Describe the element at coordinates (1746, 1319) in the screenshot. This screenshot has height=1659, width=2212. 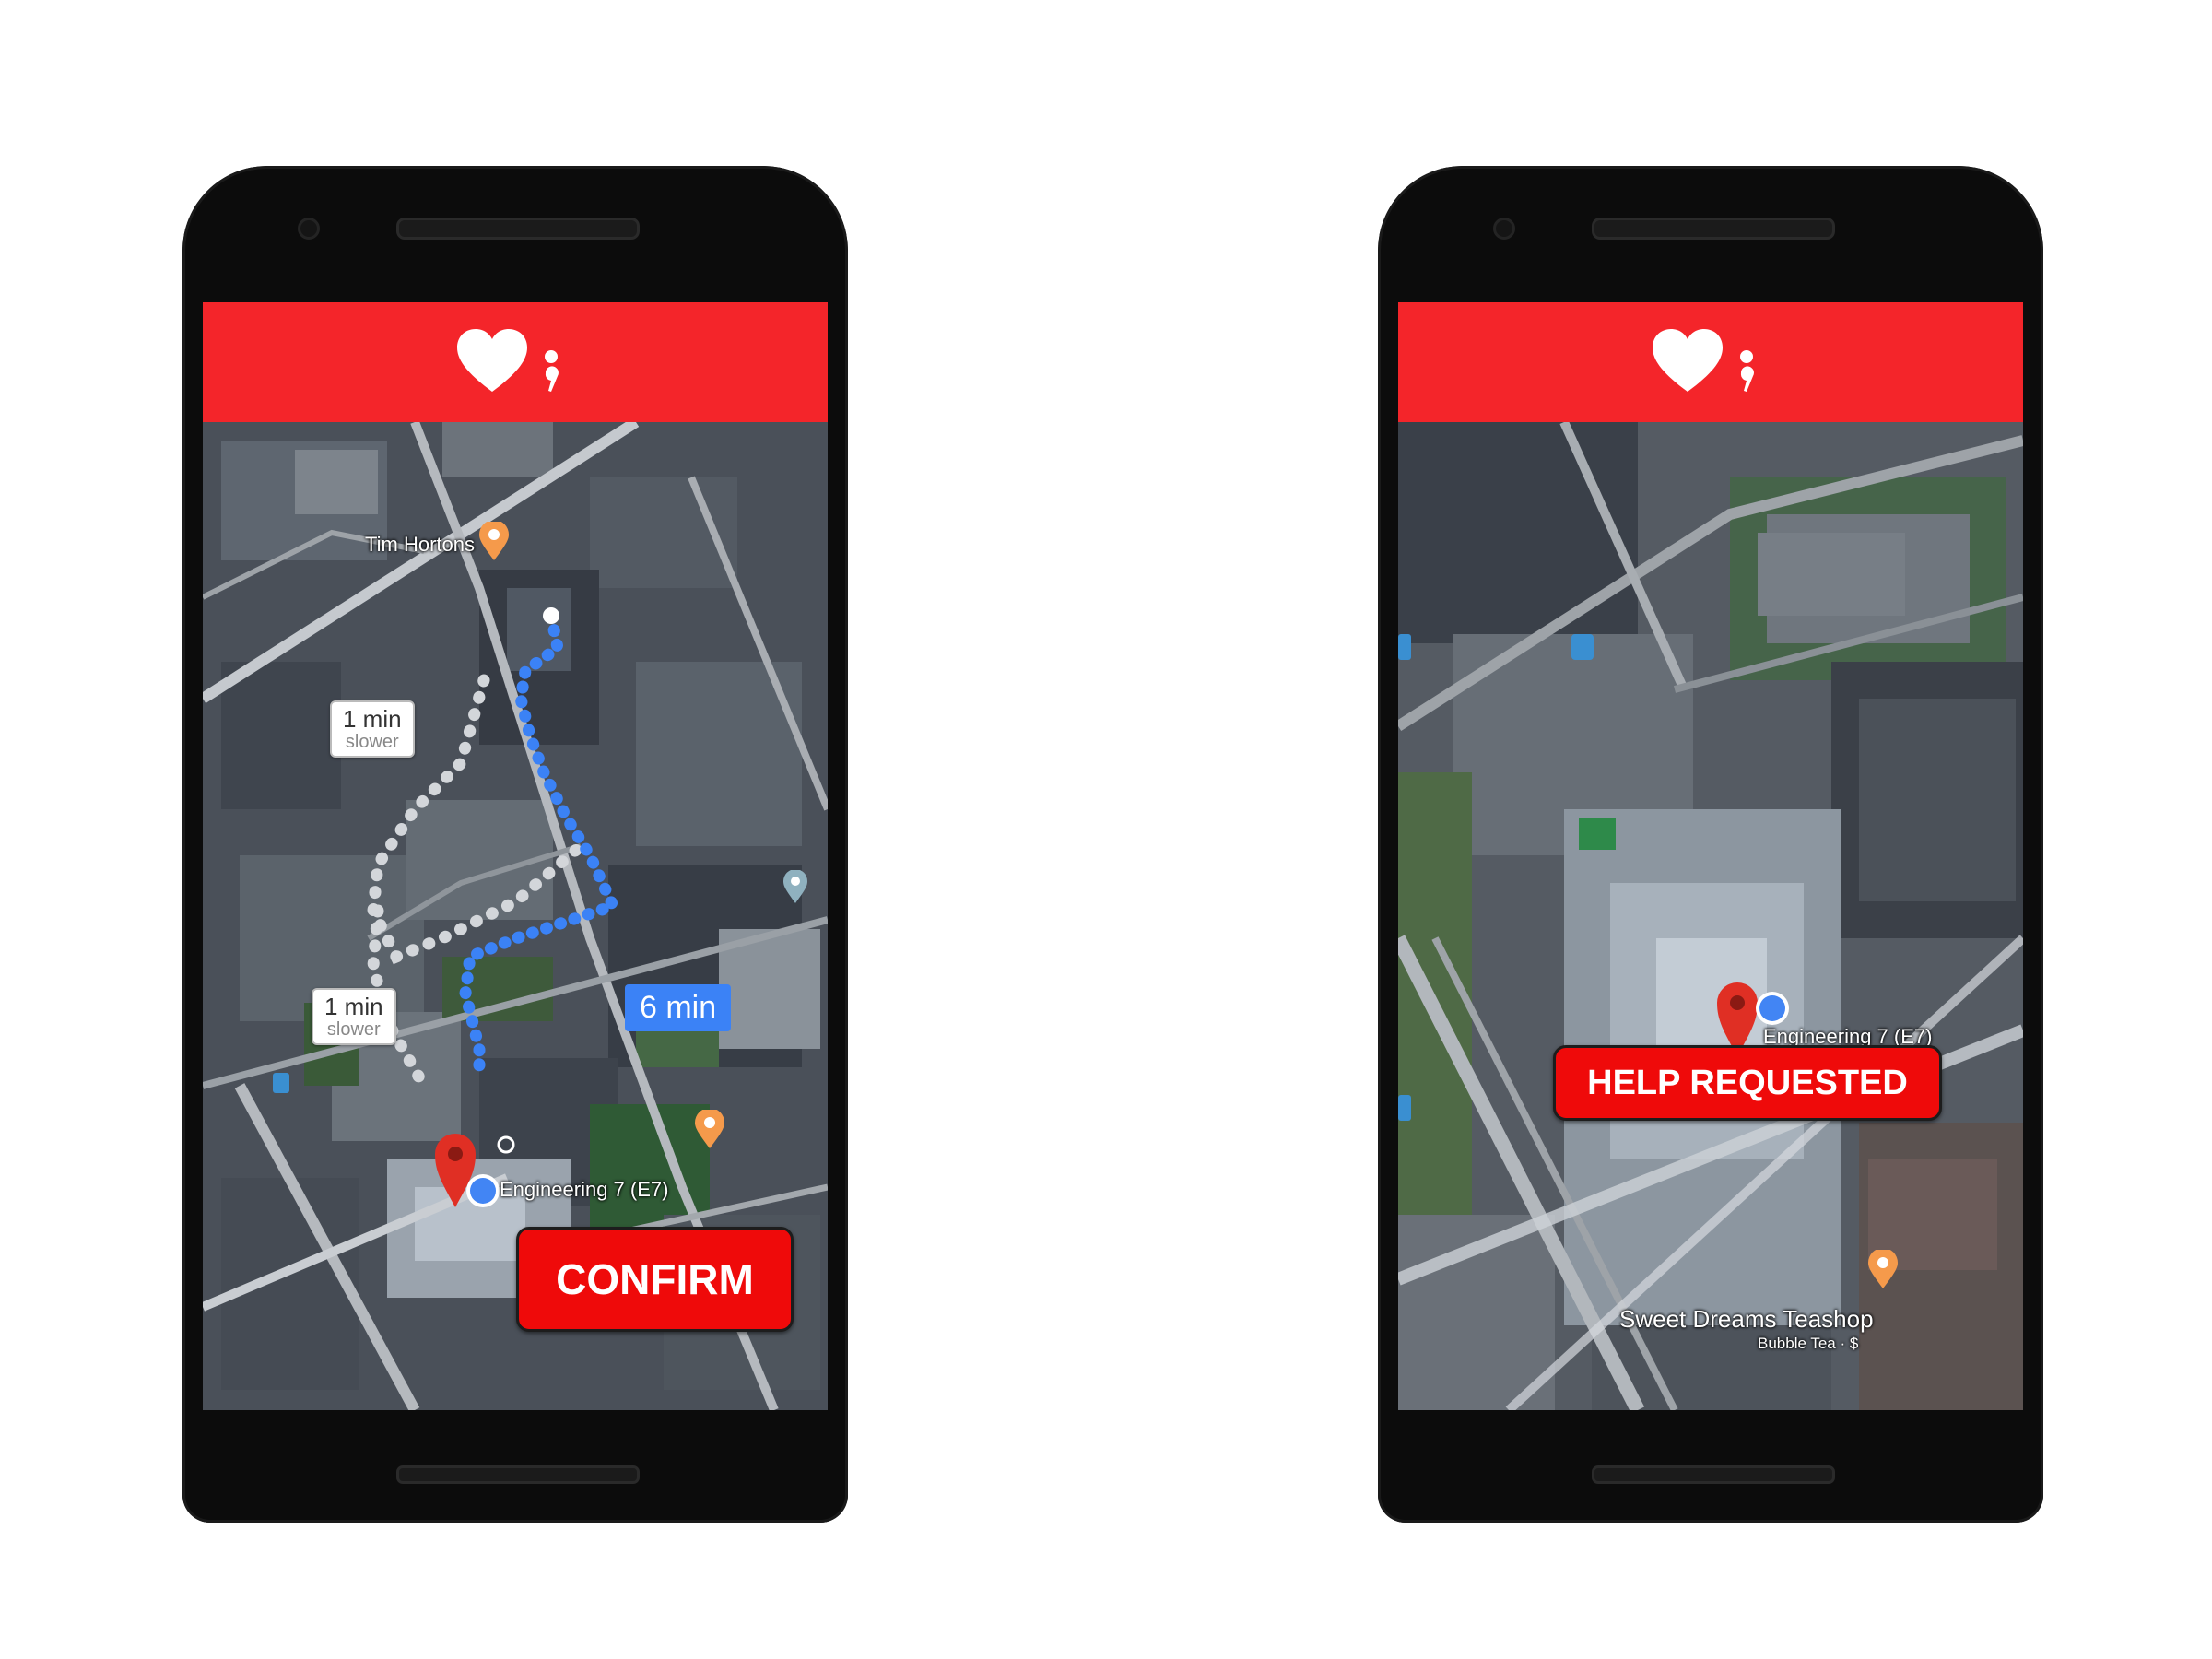
I see `place-label-teashop: Sweet Dreams Teashop` at that location.